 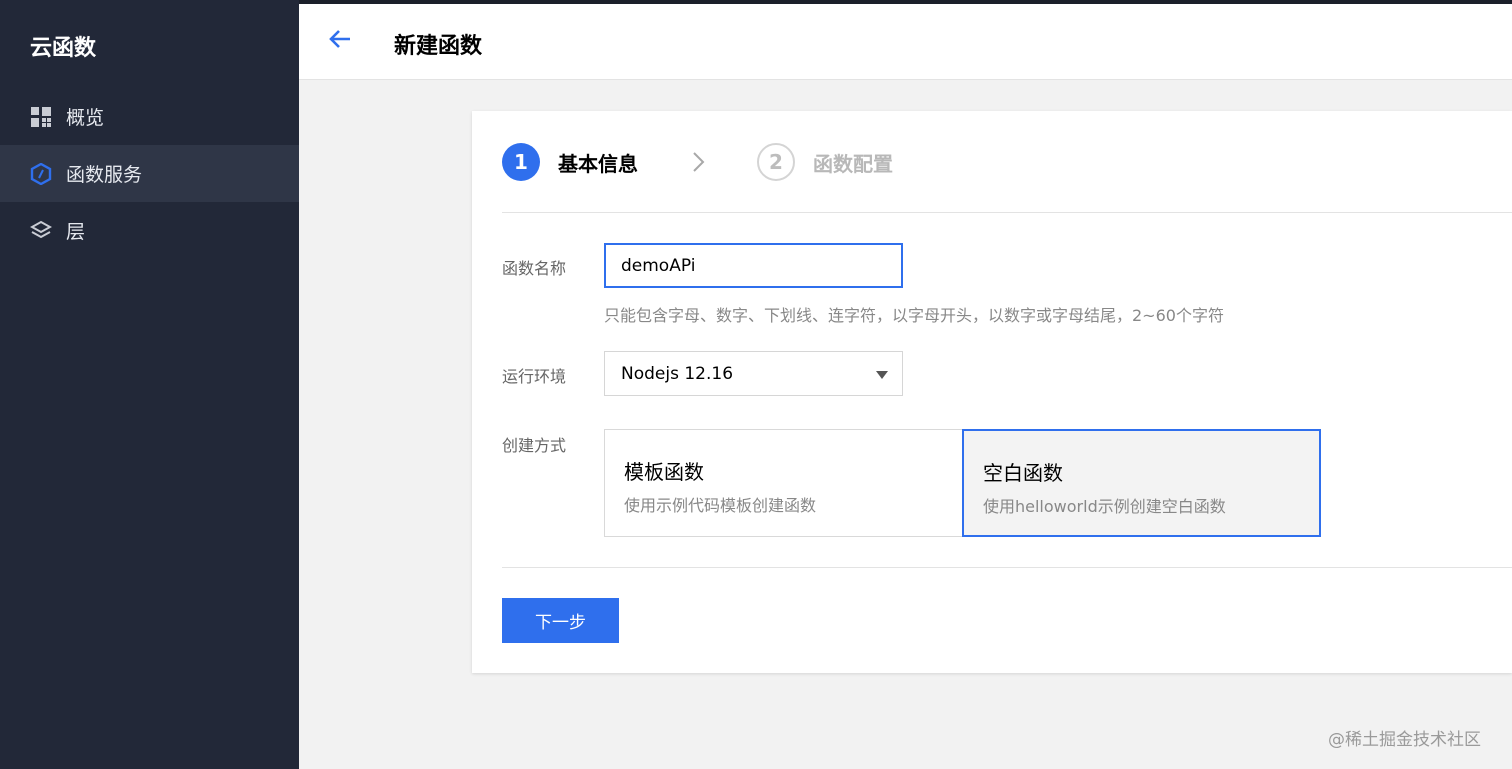 What do you see at coordinates (1104, 506) in the screenshot?
I see `option-desc: 使用helloworld示例创建空白函数` at bounding box center [1104, 506].